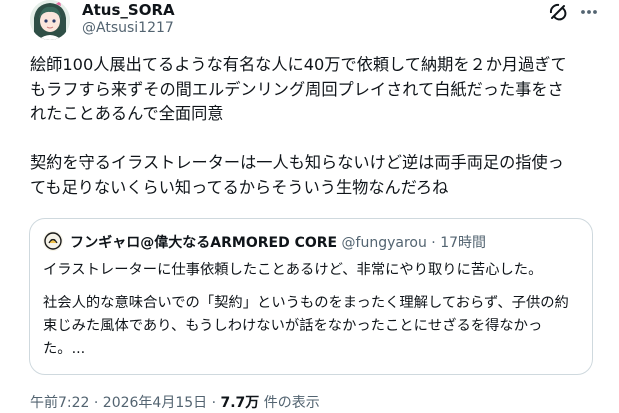 The image size is (619, 413). What do you see at coordinates (293, 270) in the screenshot?
I see `quoted-line: イラストレーターに仕事依頼したことあるけど、非常にやり取りに苦心した。` at bounding box center [293, 270].